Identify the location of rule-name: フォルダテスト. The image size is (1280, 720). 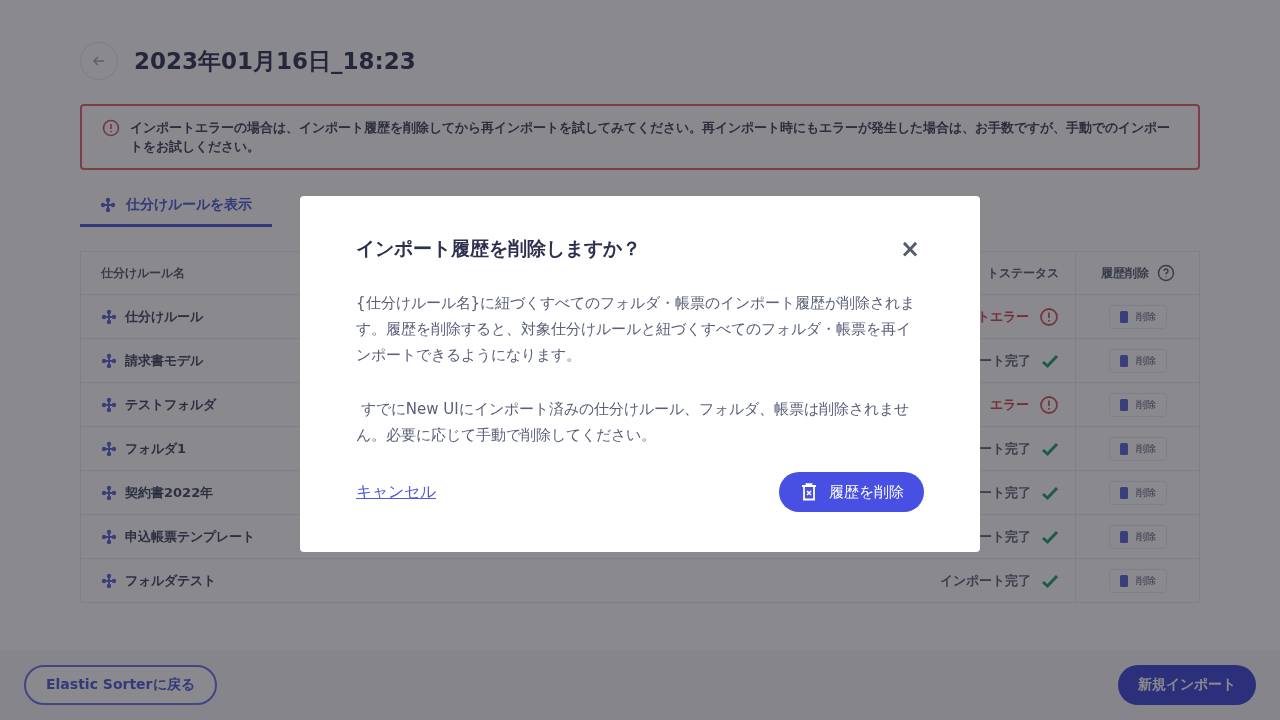
(170, 580).